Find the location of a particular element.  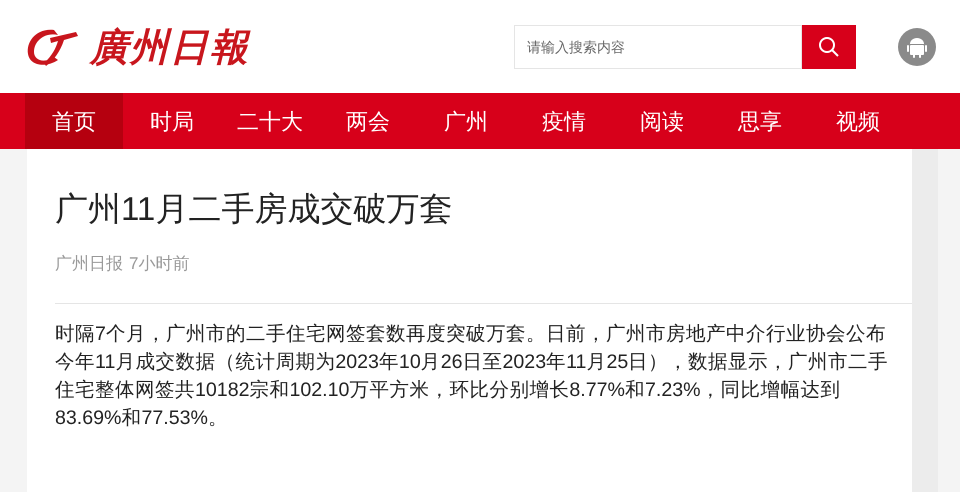

nav-tab: 两会 is located at coordinates (368, 121).